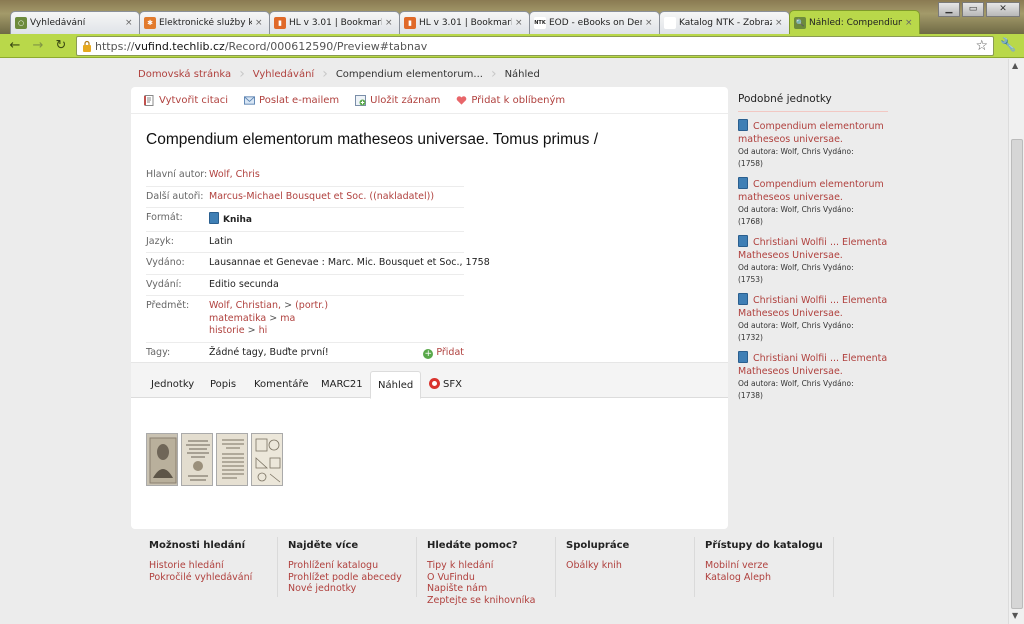  Describe the element at coordinates (197, 459) in the screenshot. I see `page-thumbnail-title` at that location.